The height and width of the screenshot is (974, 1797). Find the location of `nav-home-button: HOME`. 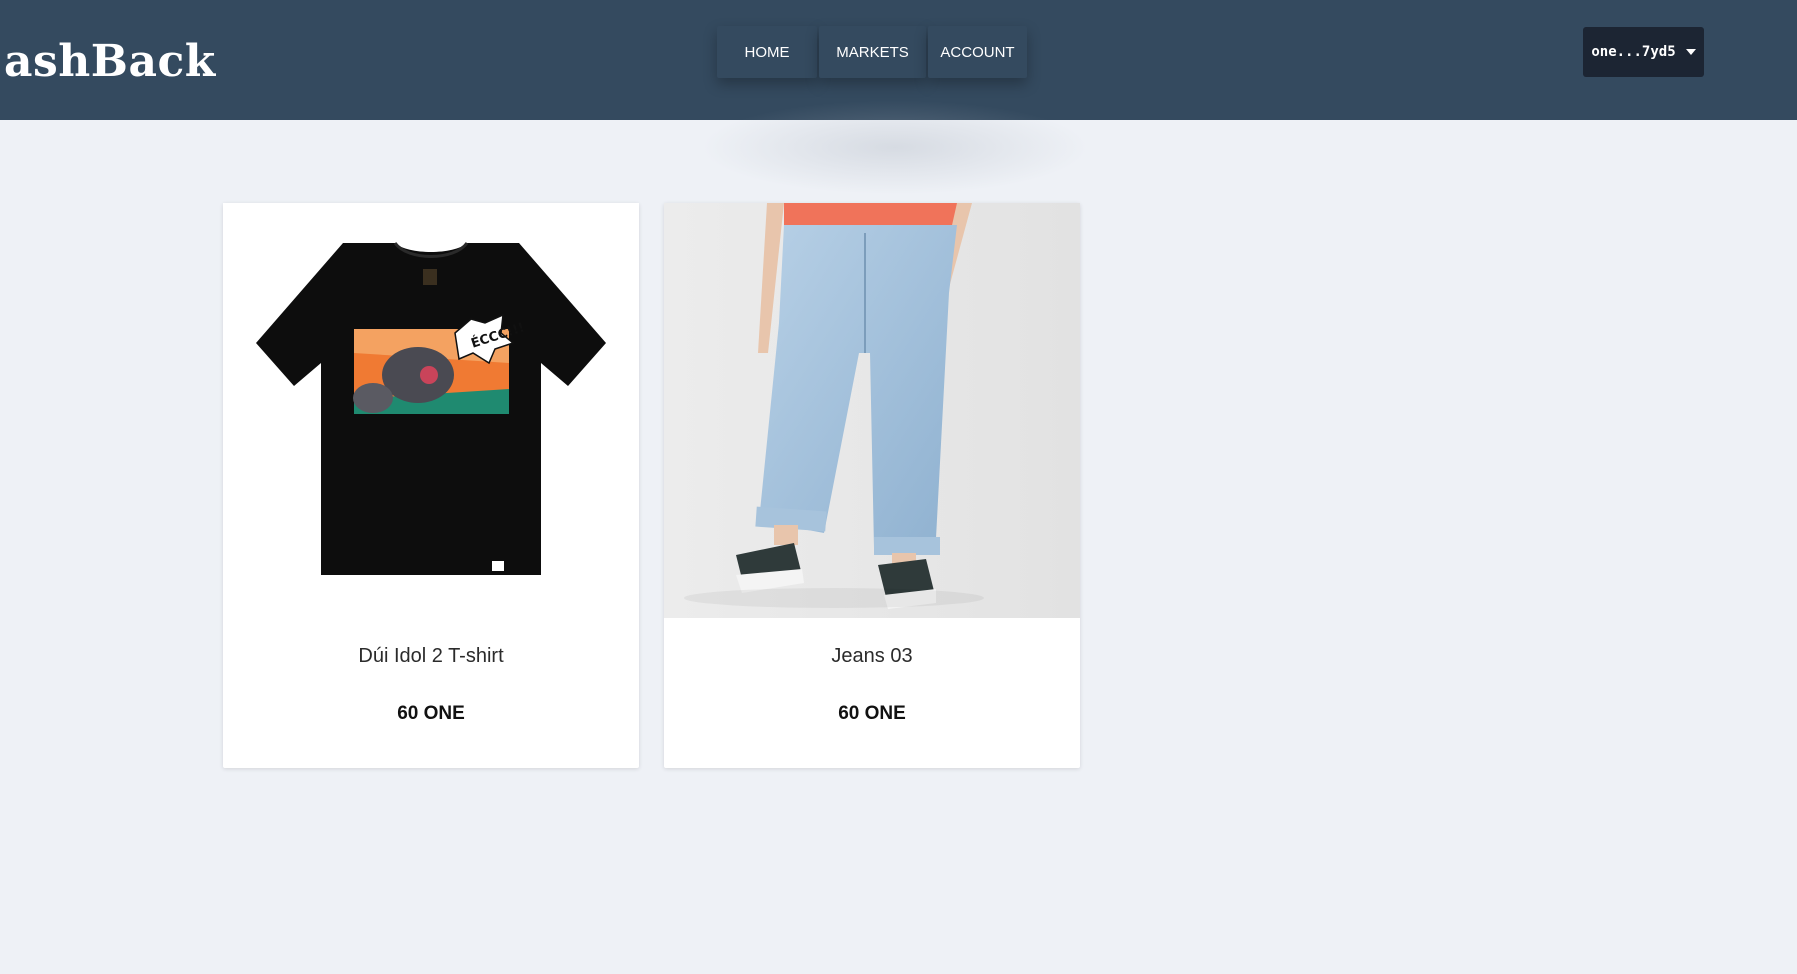

nav-home-button: HOME is located at coordinates (767, 52).